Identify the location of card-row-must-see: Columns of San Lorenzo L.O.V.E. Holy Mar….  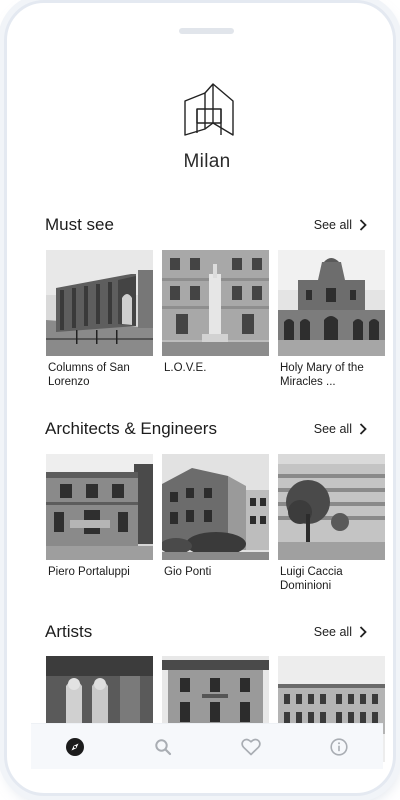
(215, 319).